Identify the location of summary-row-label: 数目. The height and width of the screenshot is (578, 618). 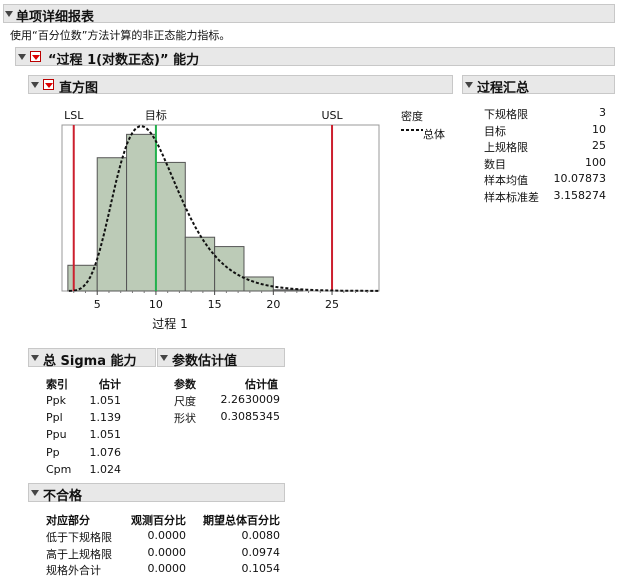
(495, 164).